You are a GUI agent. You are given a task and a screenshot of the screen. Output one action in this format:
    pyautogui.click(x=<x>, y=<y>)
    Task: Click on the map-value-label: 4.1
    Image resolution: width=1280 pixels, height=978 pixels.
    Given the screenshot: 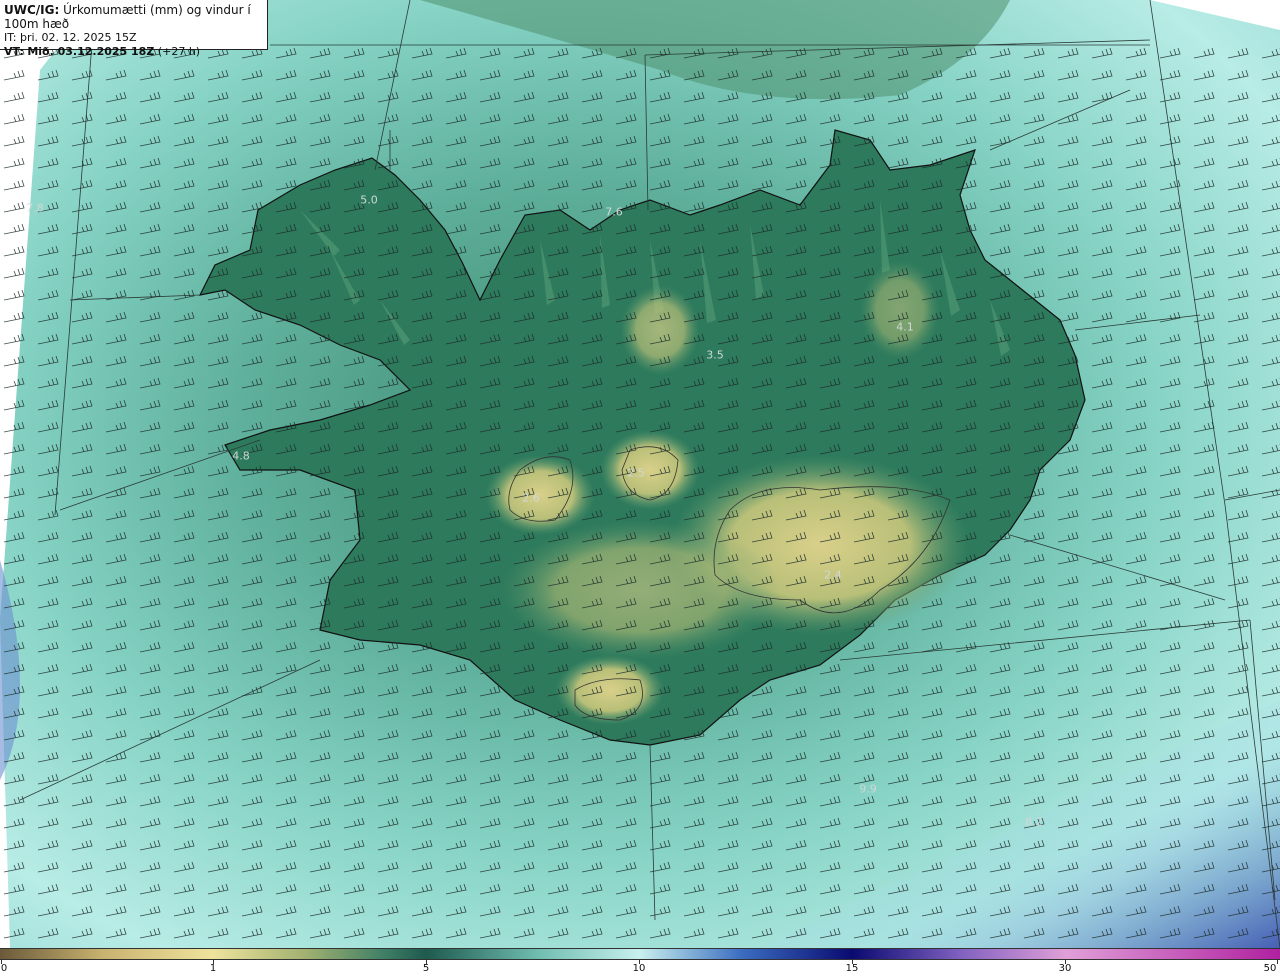 What is the action you would take?
    pyautogui.click(x=905, y=327)
    